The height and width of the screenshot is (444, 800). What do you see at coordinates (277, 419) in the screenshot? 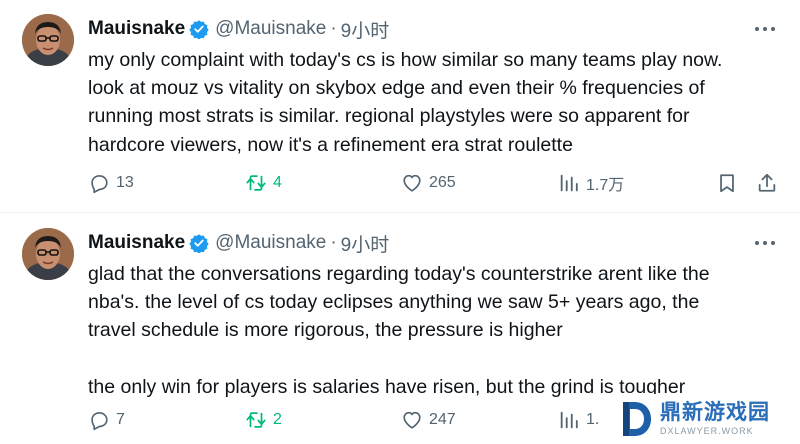
I see `retweet-count: 2` at bounding box center [277, 419].